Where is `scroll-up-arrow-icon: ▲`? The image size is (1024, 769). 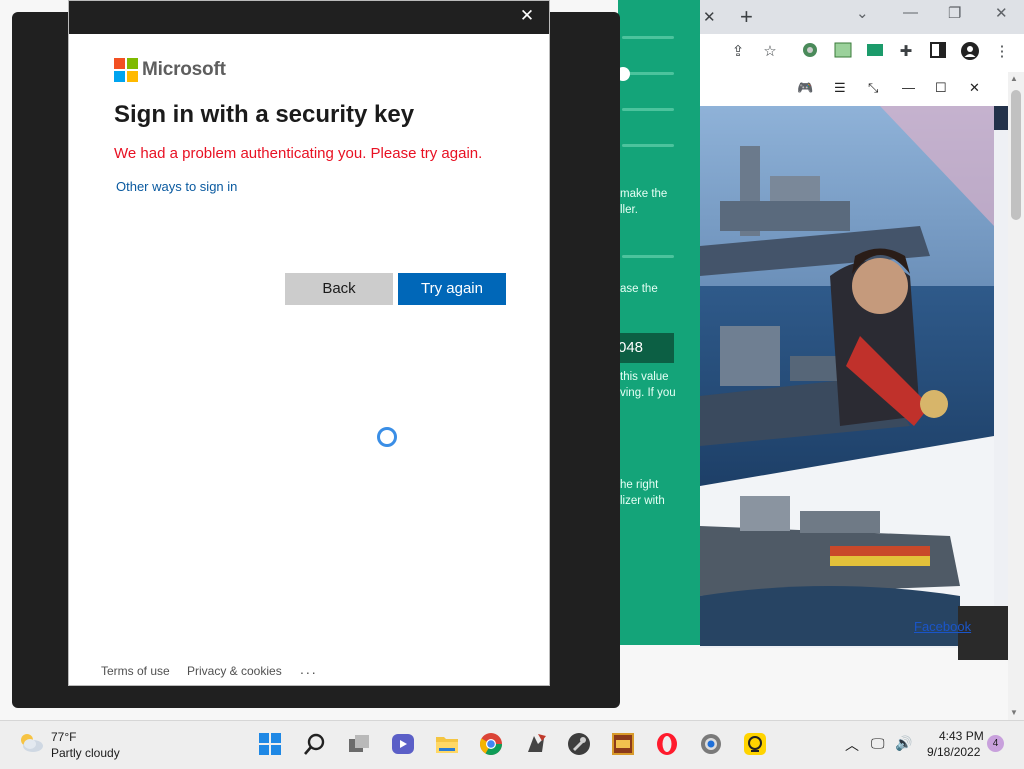
scroll-up-arrow-icon: ▲ is located at coordinates (1014, 78).